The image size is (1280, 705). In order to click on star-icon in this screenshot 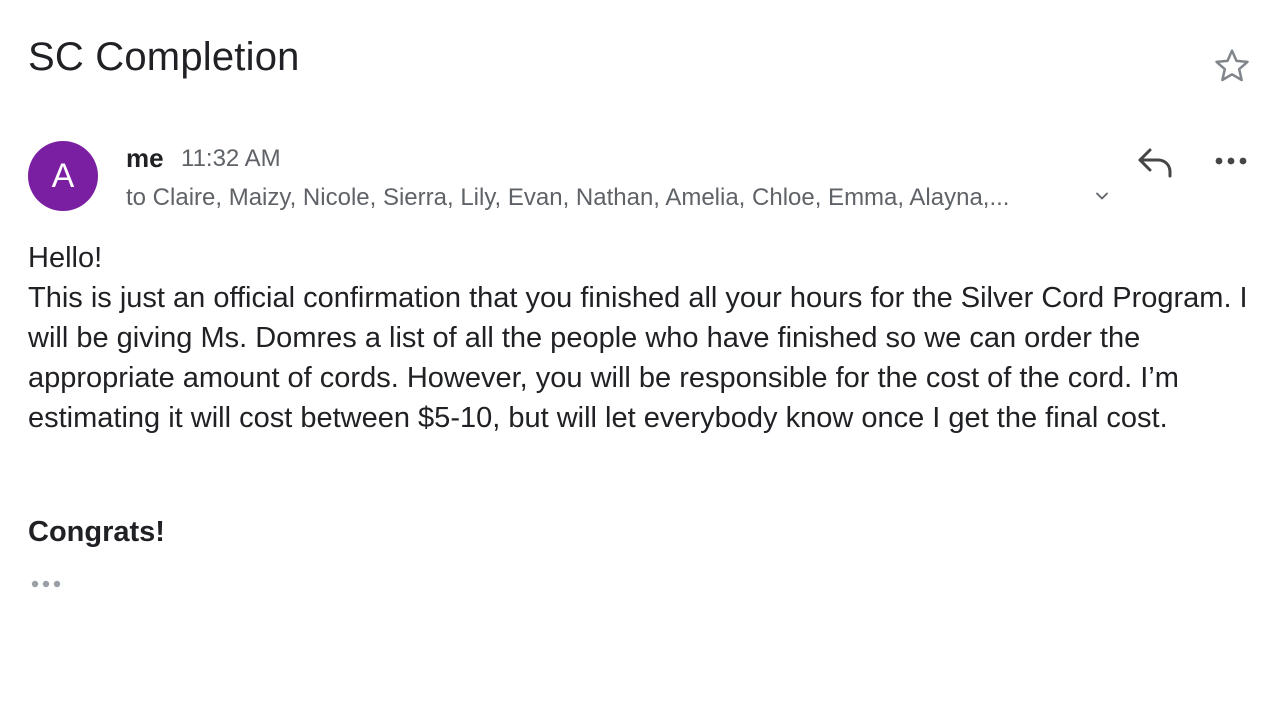, I will do `click(1232, 66)`.